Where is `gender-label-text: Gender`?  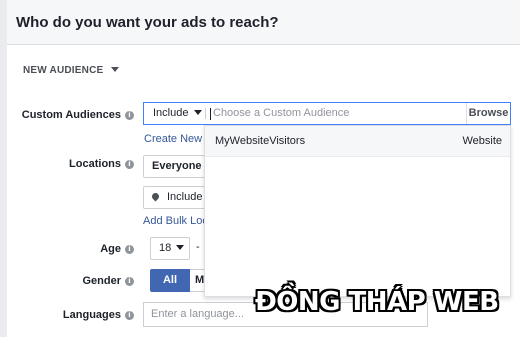
gender-label-text: Gender is located at coordinates (101, 281).